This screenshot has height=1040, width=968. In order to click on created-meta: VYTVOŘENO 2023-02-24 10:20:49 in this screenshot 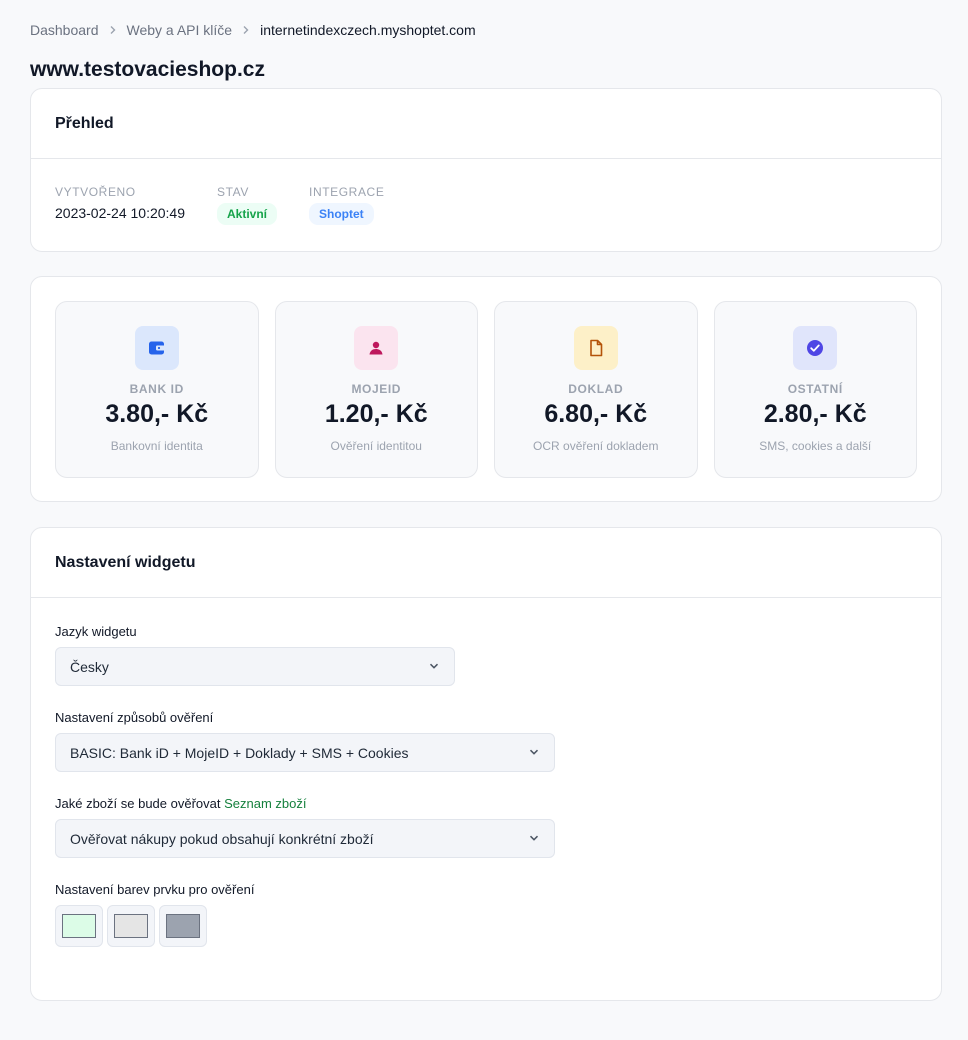, I will do `click(120, 205)`.